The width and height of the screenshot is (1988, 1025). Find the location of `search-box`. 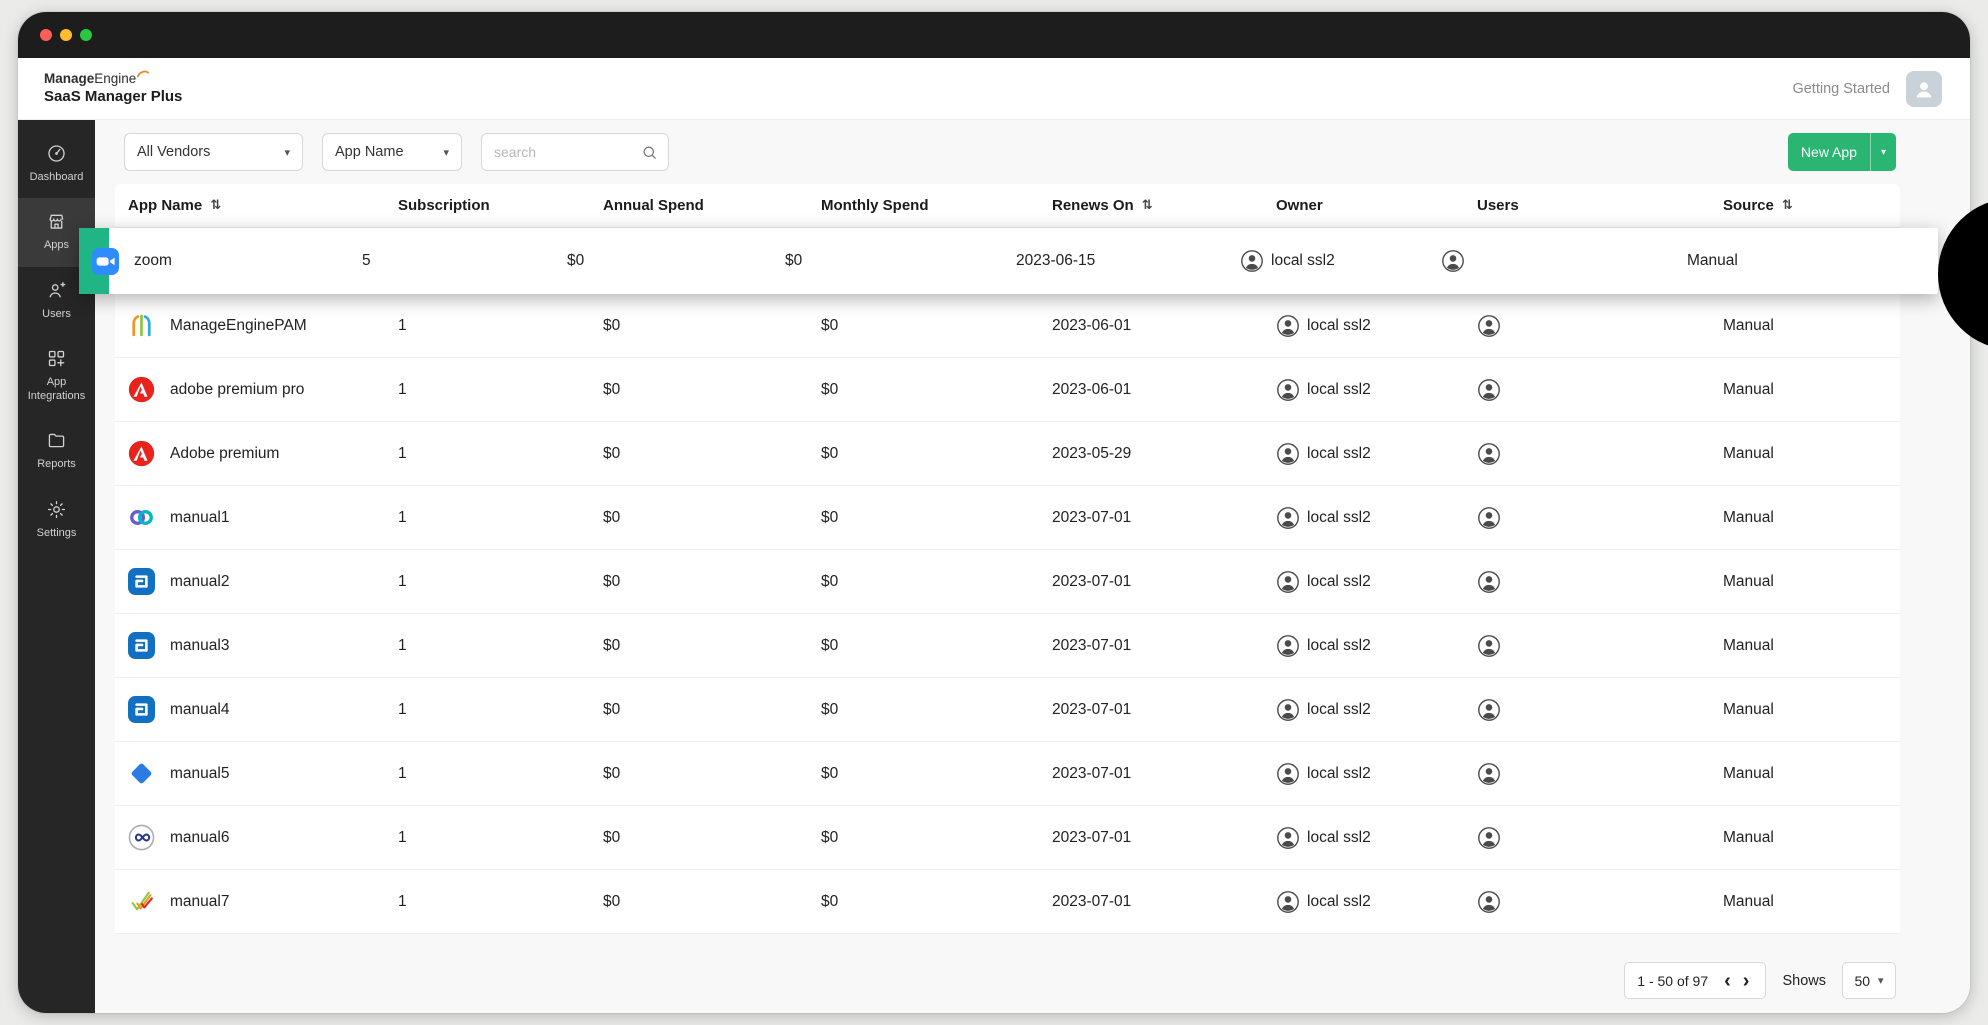

search-box is located at coordinates (575, 152).